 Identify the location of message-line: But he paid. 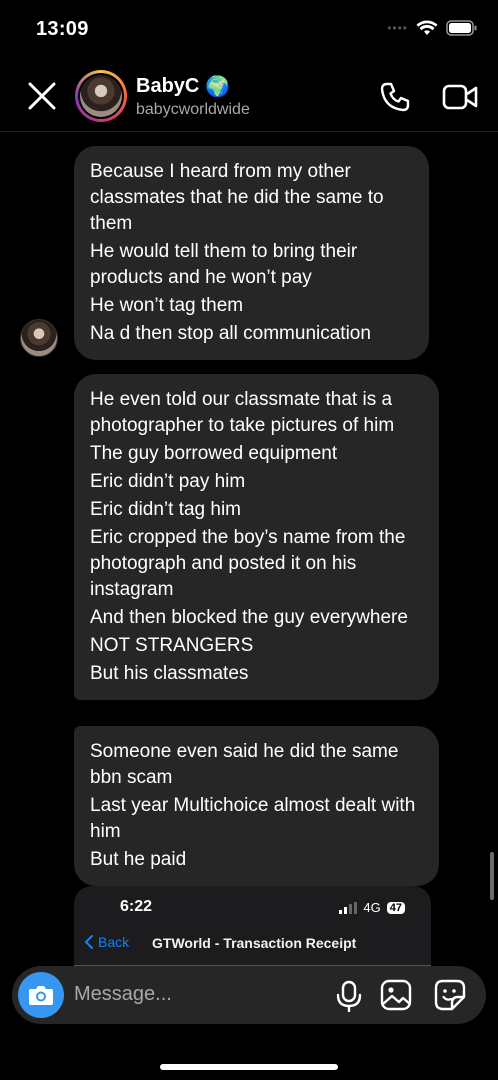
(138, 859).